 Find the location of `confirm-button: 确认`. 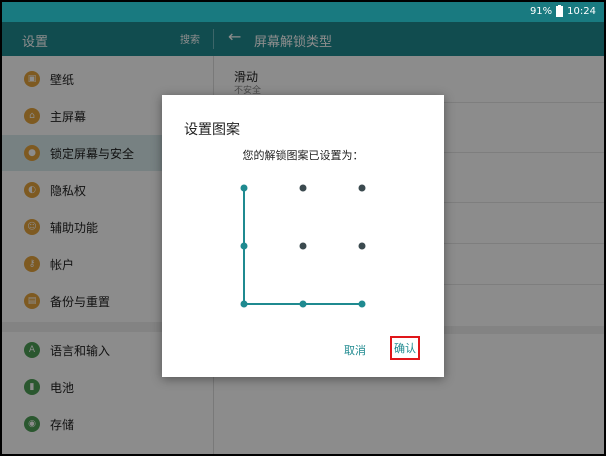

confirm-button: 确认 is located at coordinates (405, 348).